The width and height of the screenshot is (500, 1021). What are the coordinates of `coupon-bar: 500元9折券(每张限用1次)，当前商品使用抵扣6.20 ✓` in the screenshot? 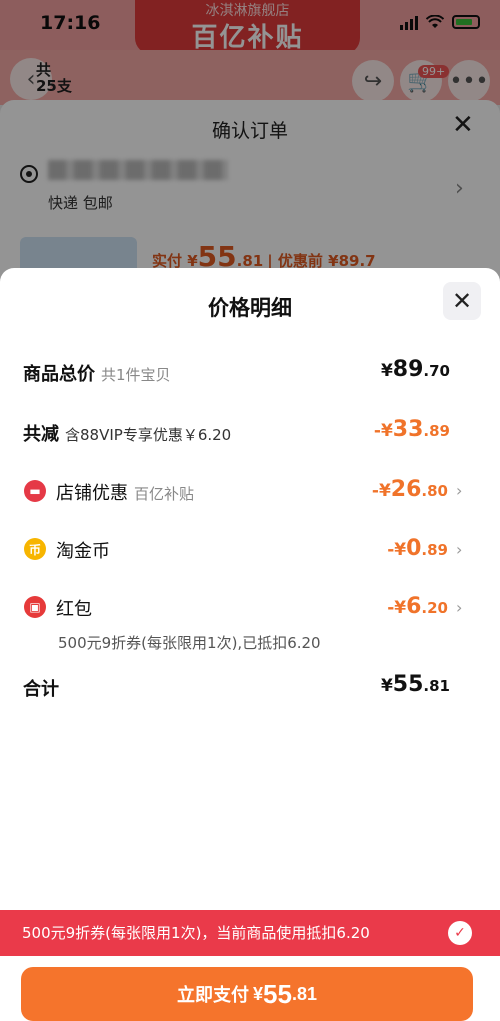 It's located at (250, 933).